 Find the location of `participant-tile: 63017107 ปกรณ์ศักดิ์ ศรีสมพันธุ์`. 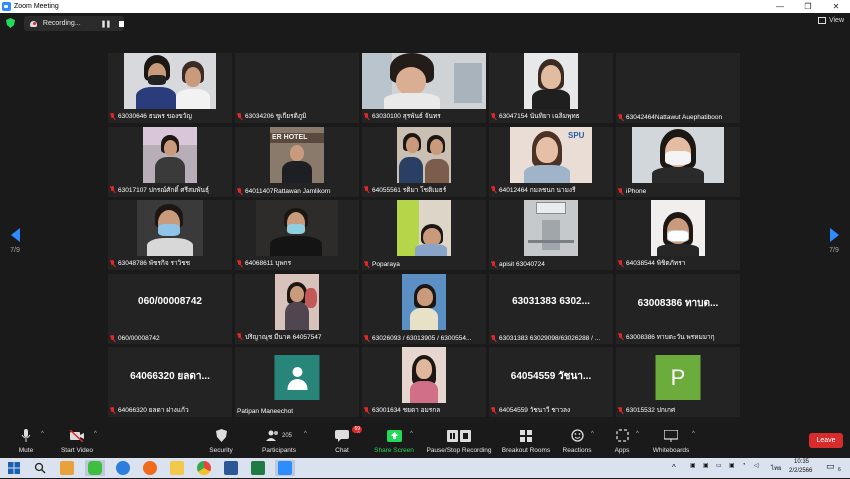

participant-tile: 63017107 ปกรณ์ศักดิ์ ศรีสมพันธุ์ is located at coordinates (170, 161).